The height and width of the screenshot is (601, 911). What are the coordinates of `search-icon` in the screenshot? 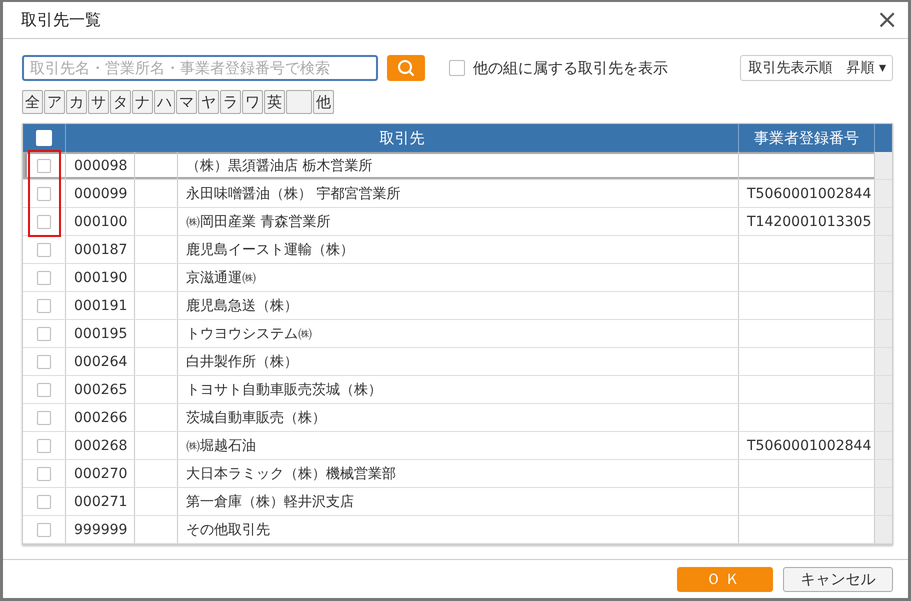 It's located at (406, 68).